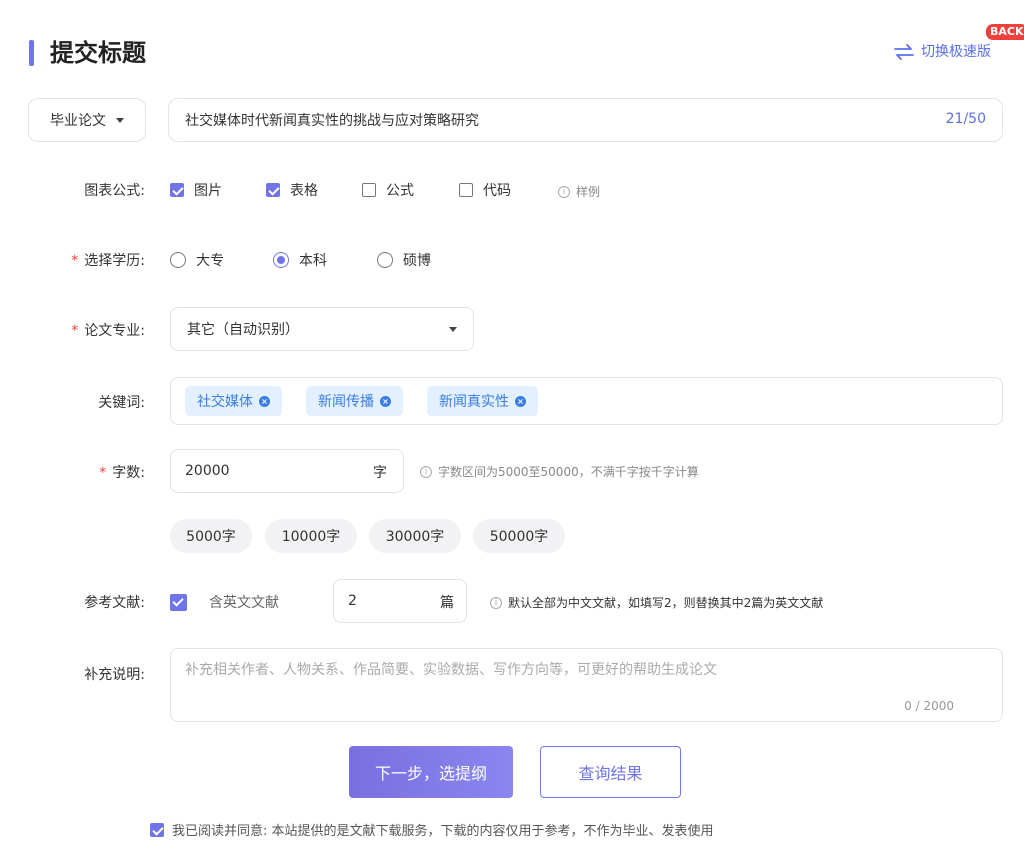 The width and height of the screenshot is (1024, 851). Describe the element at coordinates (208, 191) in the screenshot. I see `figure-option-label: 图片` at that location.